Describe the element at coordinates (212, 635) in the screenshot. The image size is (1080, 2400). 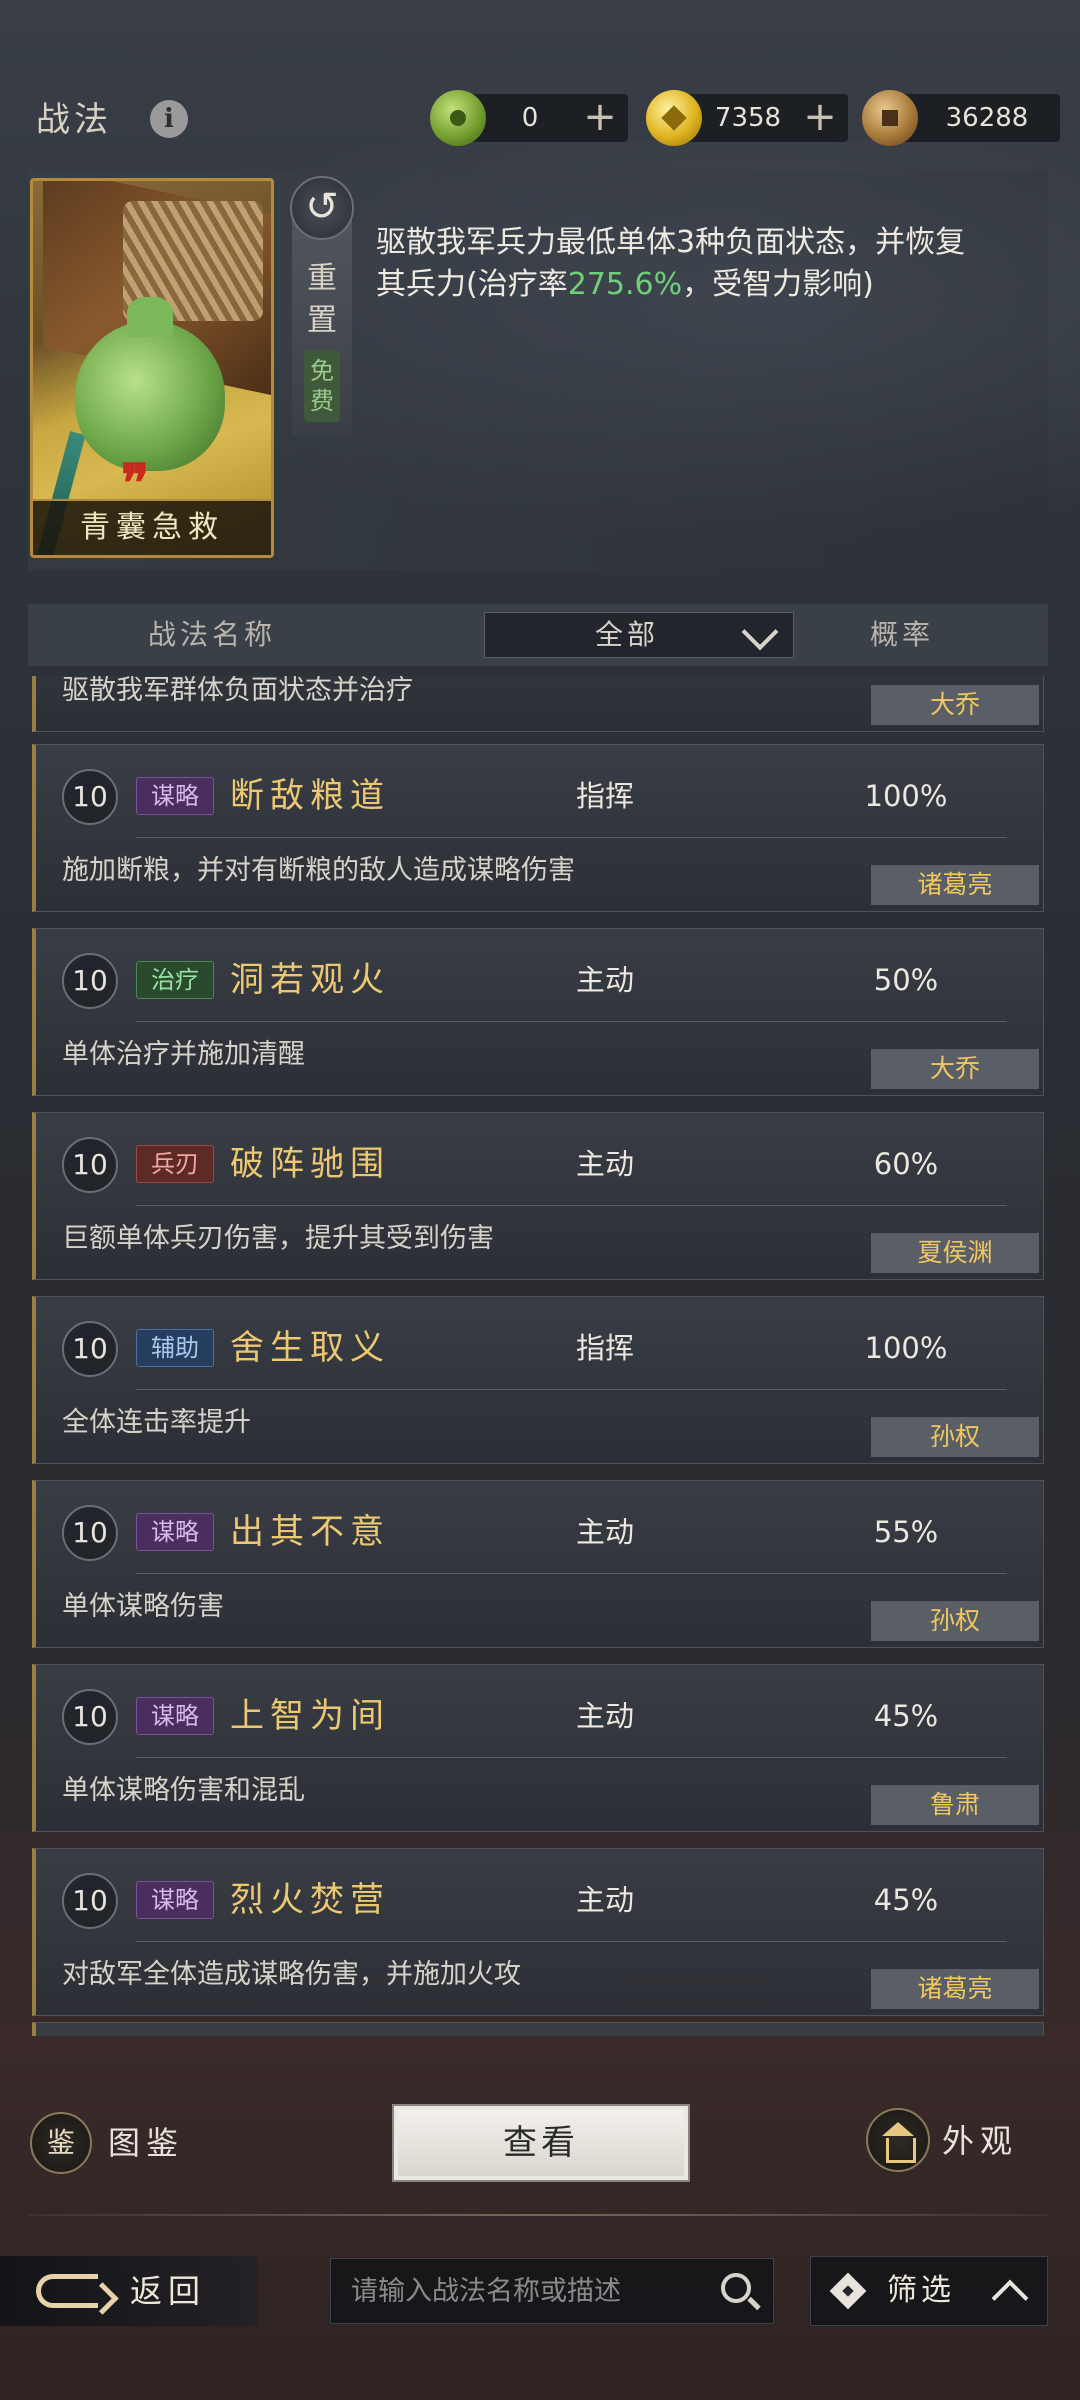
I see `column-name-header: 战法名称` at that location.